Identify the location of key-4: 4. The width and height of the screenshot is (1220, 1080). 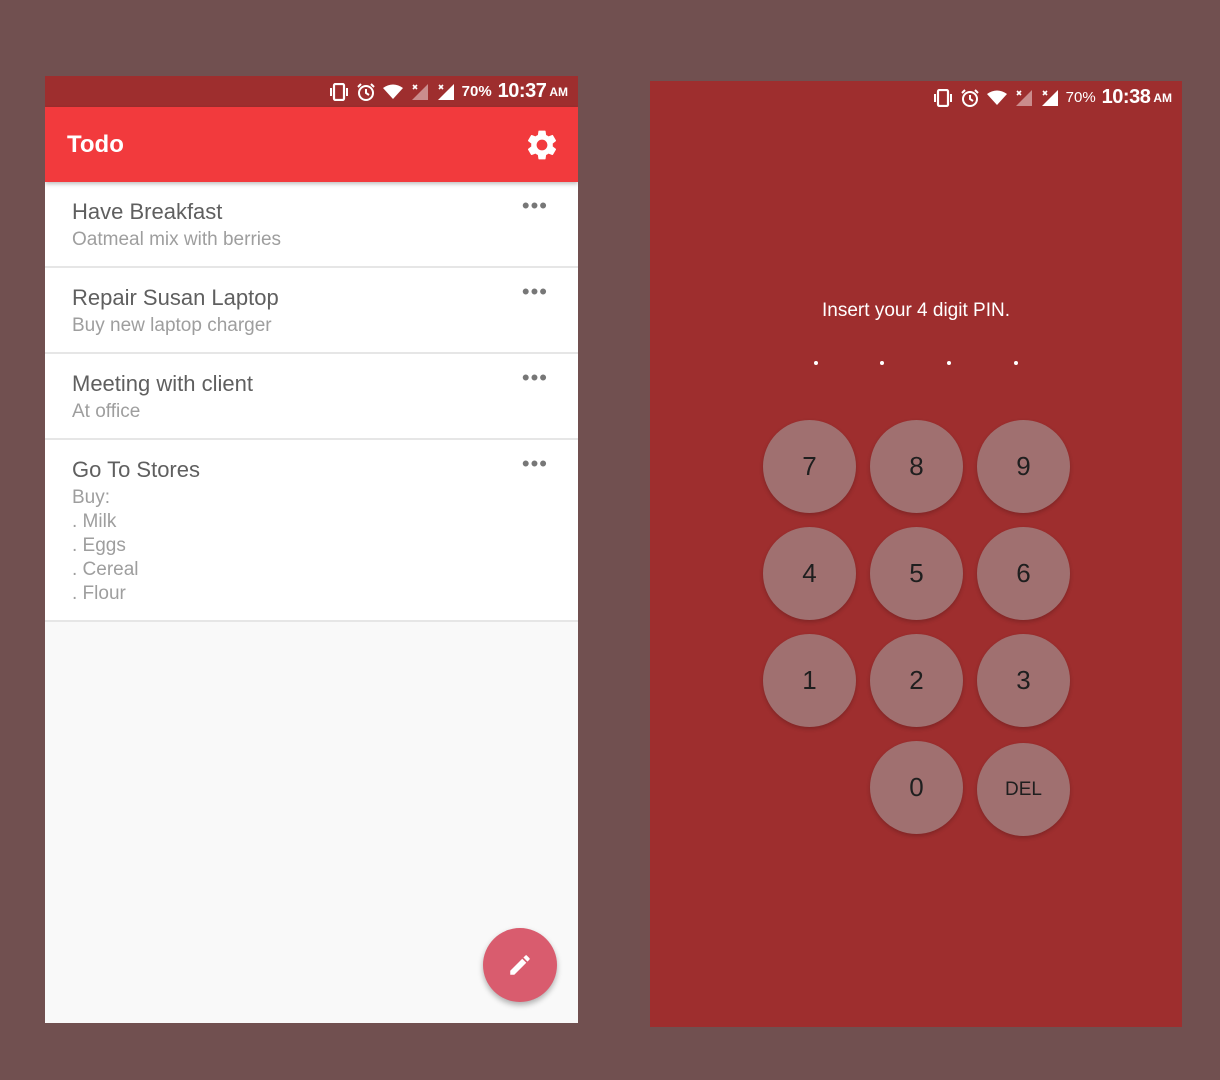
(809, 573).